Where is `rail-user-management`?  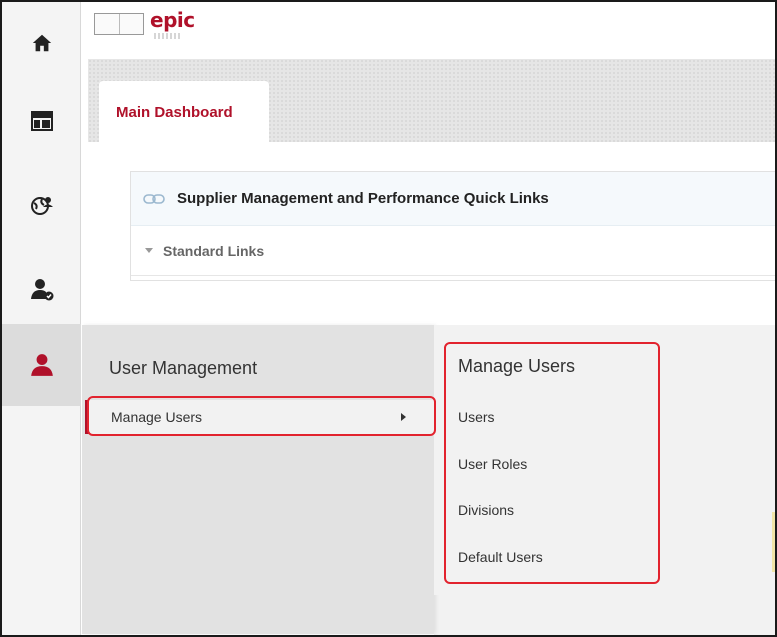
rail-user-management is located at coordinates (41, 365).